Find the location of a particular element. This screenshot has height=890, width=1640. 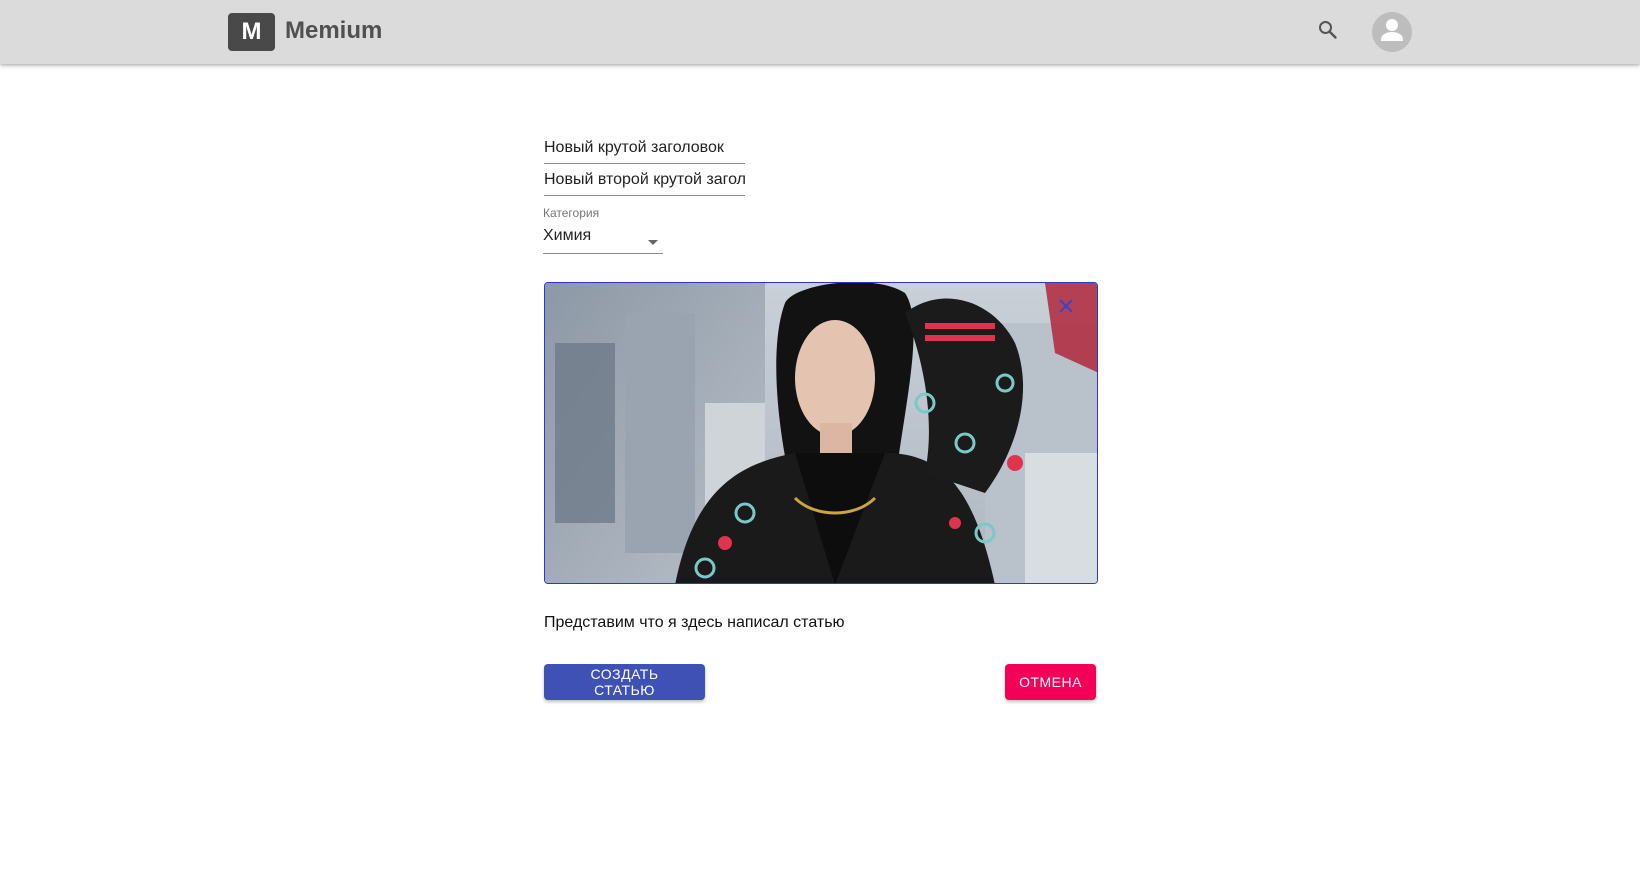

category-label: Категория is located at coordinates (571, 213).